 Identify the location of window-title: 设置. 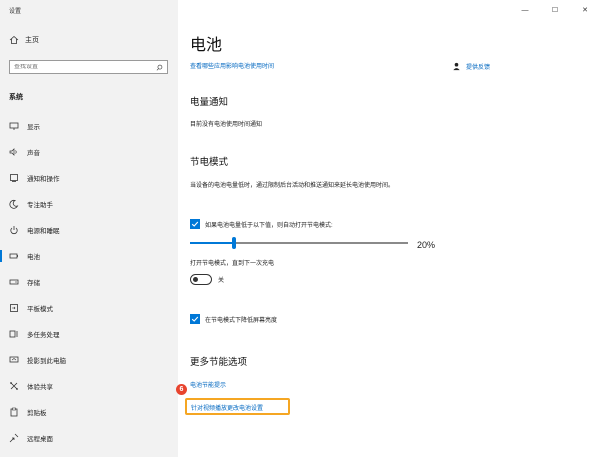
(15, 12).